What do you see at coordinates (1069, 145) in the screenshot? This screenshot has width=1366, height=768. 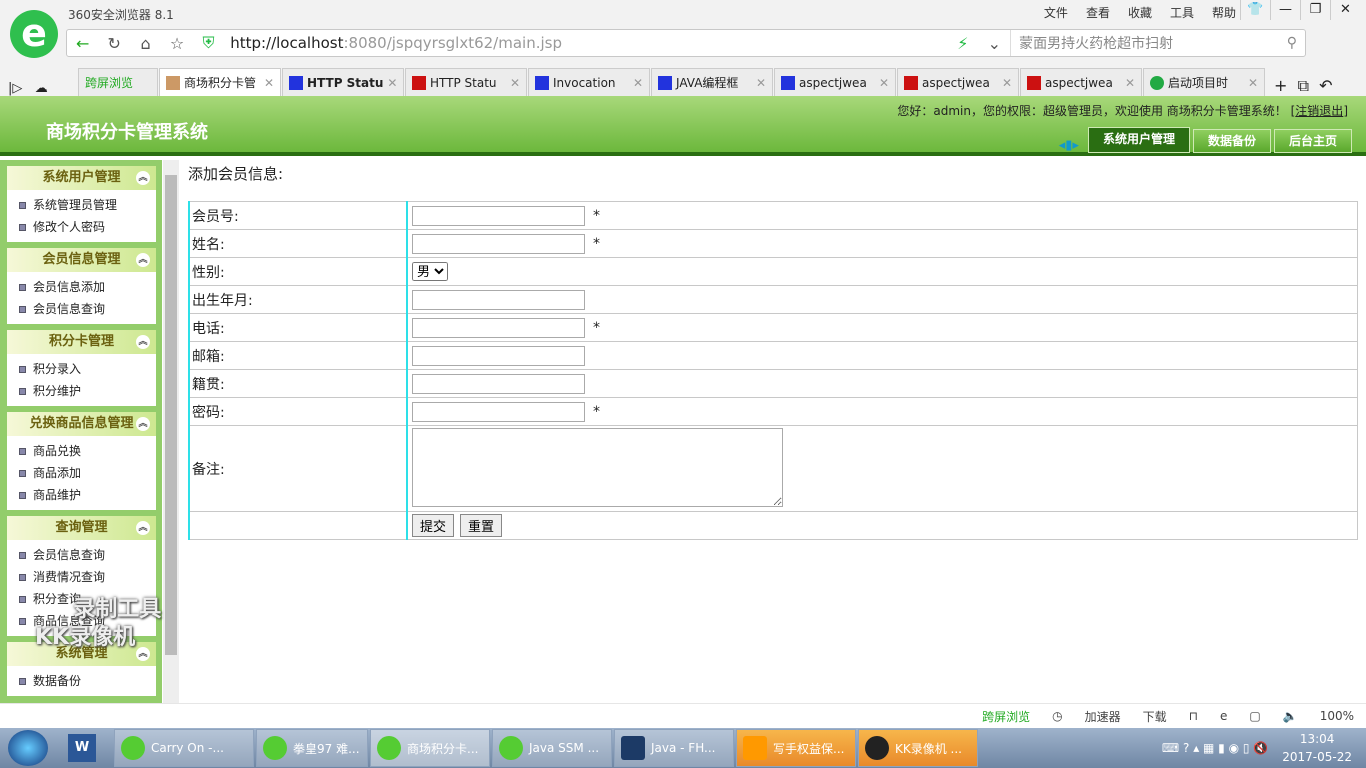 I see `nav-scroll-icon: ◂▮▸` at bounding box center [1069, 145].